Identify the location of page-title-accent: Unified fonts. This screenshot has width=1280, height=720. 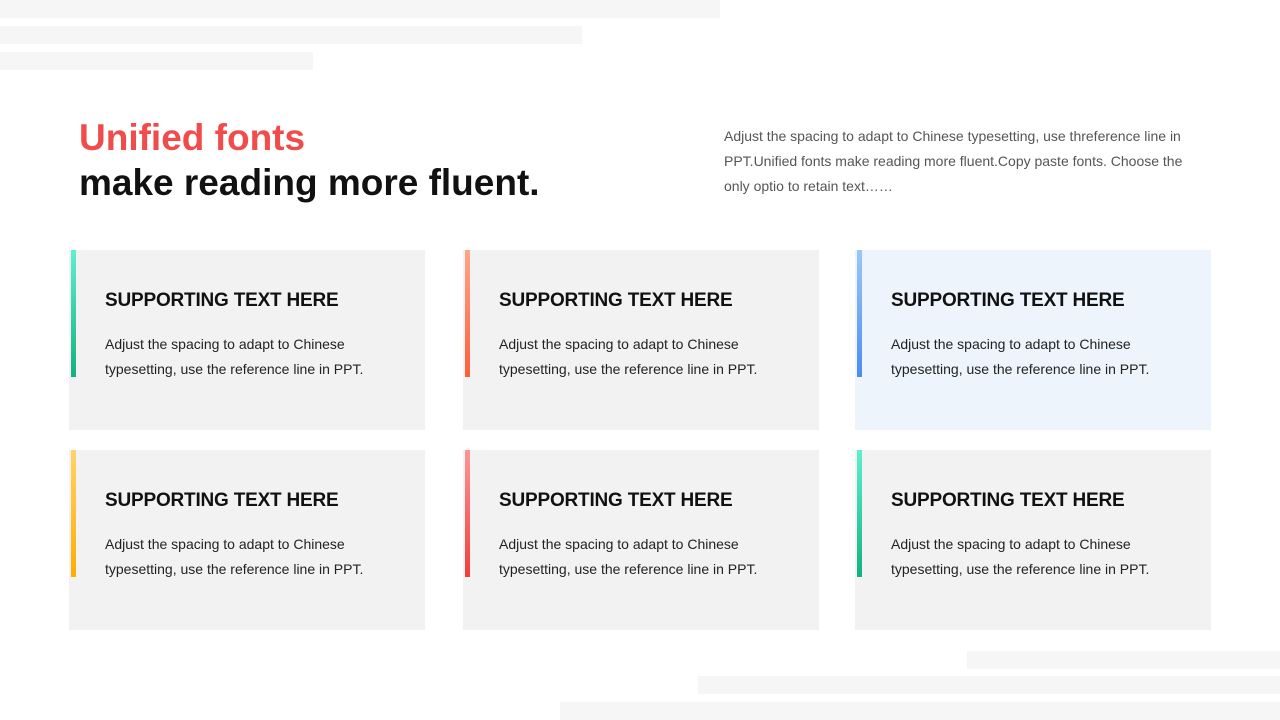
(192, 137).